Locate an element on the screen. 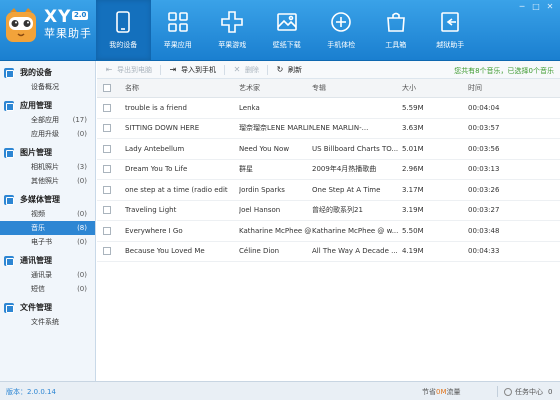 Image resolution: width=560 pixels, height=400 pixels. sidebar-item-count: (8) is located at coordinates (82, 228).